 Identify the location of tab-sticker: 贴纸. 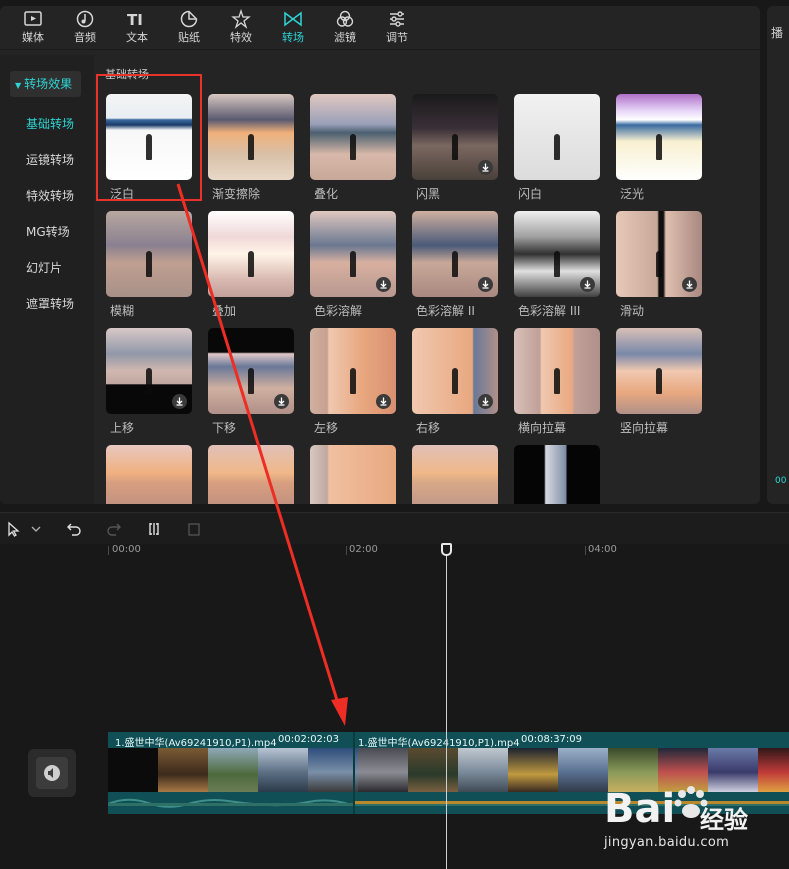
(189, 28).